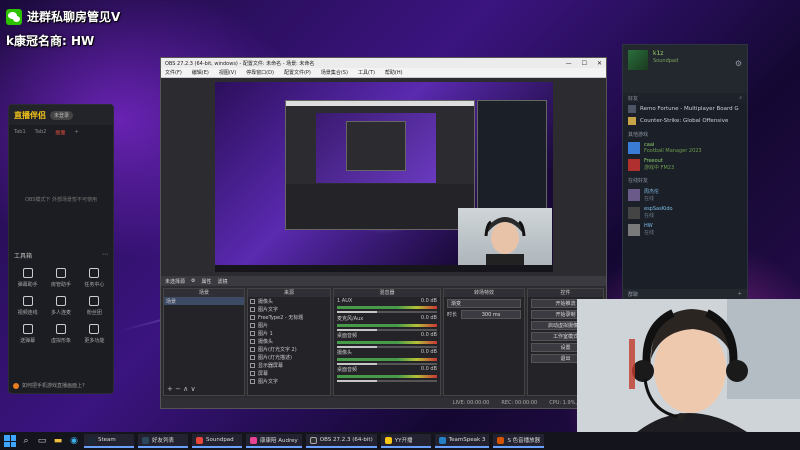 Image resolution: width=800 pixels, height=450 pixels. I want to click on tab-1: Tab1, so click(20, 132).